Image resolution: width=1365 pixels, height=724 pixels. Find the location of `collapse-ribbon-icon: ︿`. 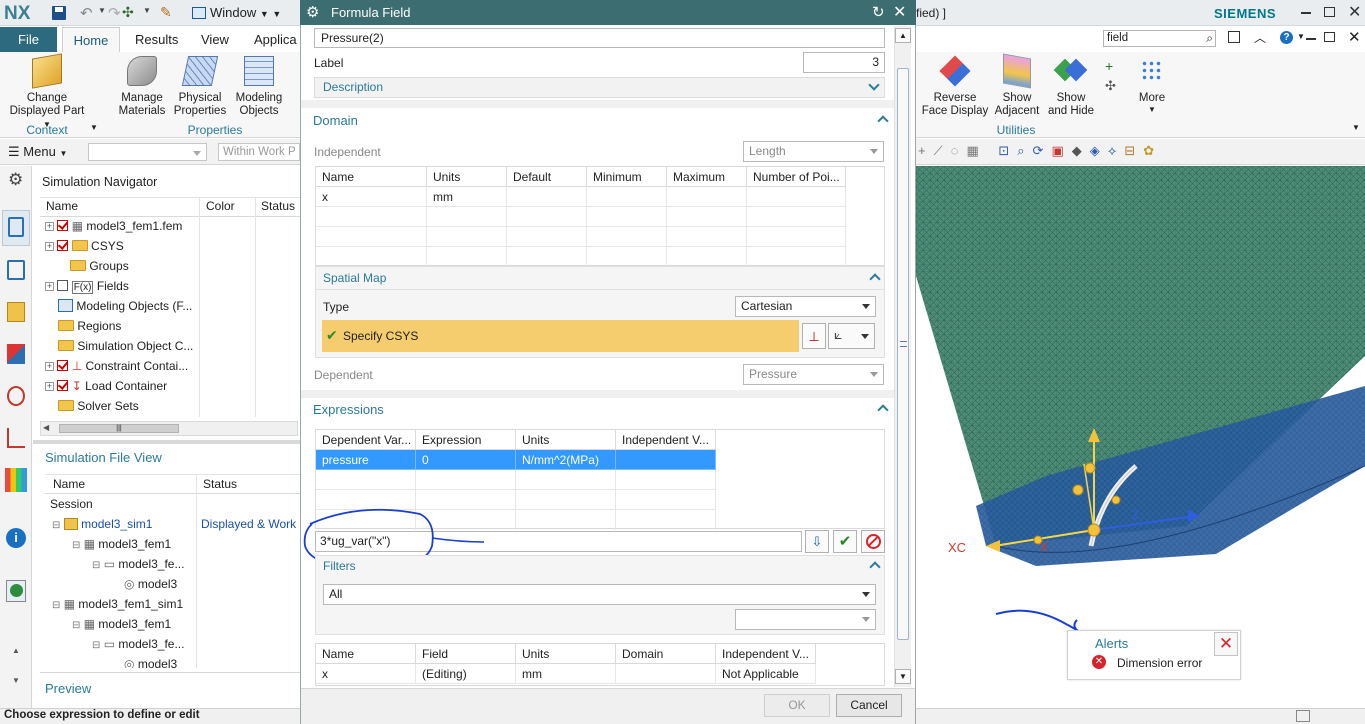

collapse-ribbon-icon: ︿ is located at coordinates (1260, 37).